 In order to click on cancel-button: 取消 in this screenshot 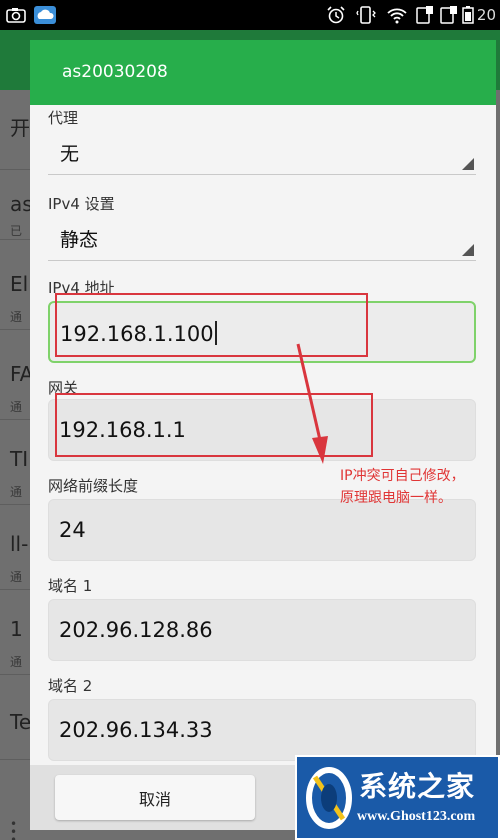, I will do `click(155, 797)`.